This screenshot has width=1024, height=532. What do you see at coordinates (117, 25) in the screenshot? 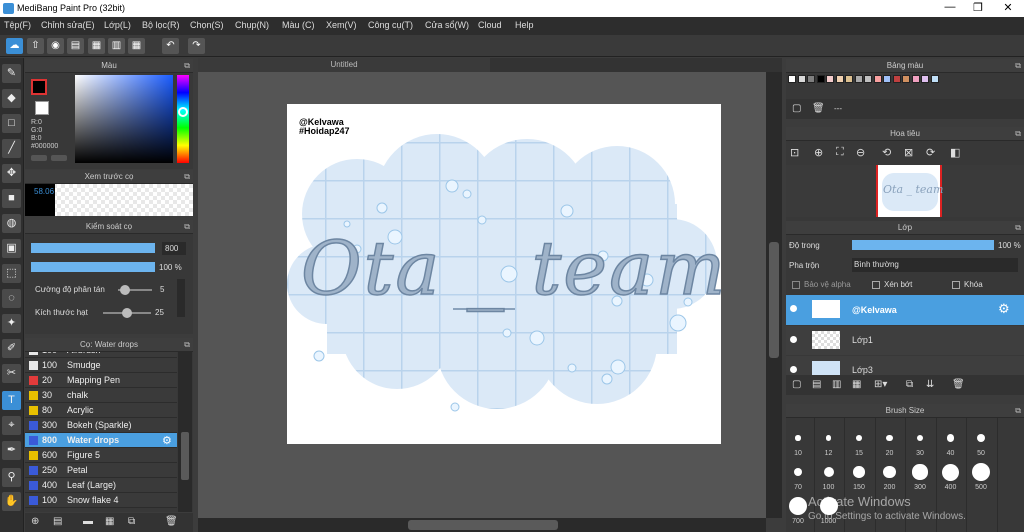
I see `menu-layer: Lớp(L)` at bounding box center [117, 25].